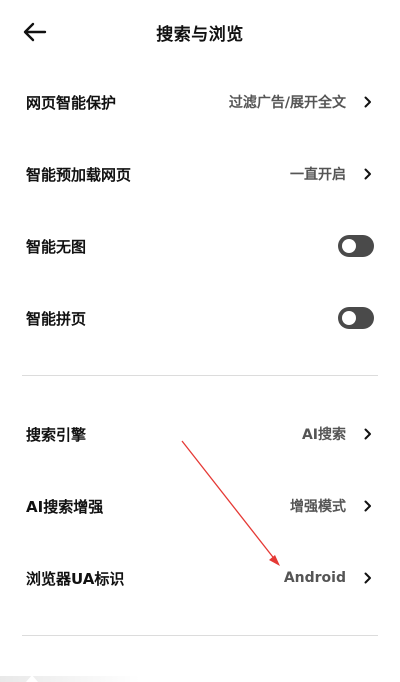 The image size is (400, 682). What do you see at coordinates (71, 102) in the screenshot?
I see `setting-label: 网页智能保护` at bounding box center [71, 102].